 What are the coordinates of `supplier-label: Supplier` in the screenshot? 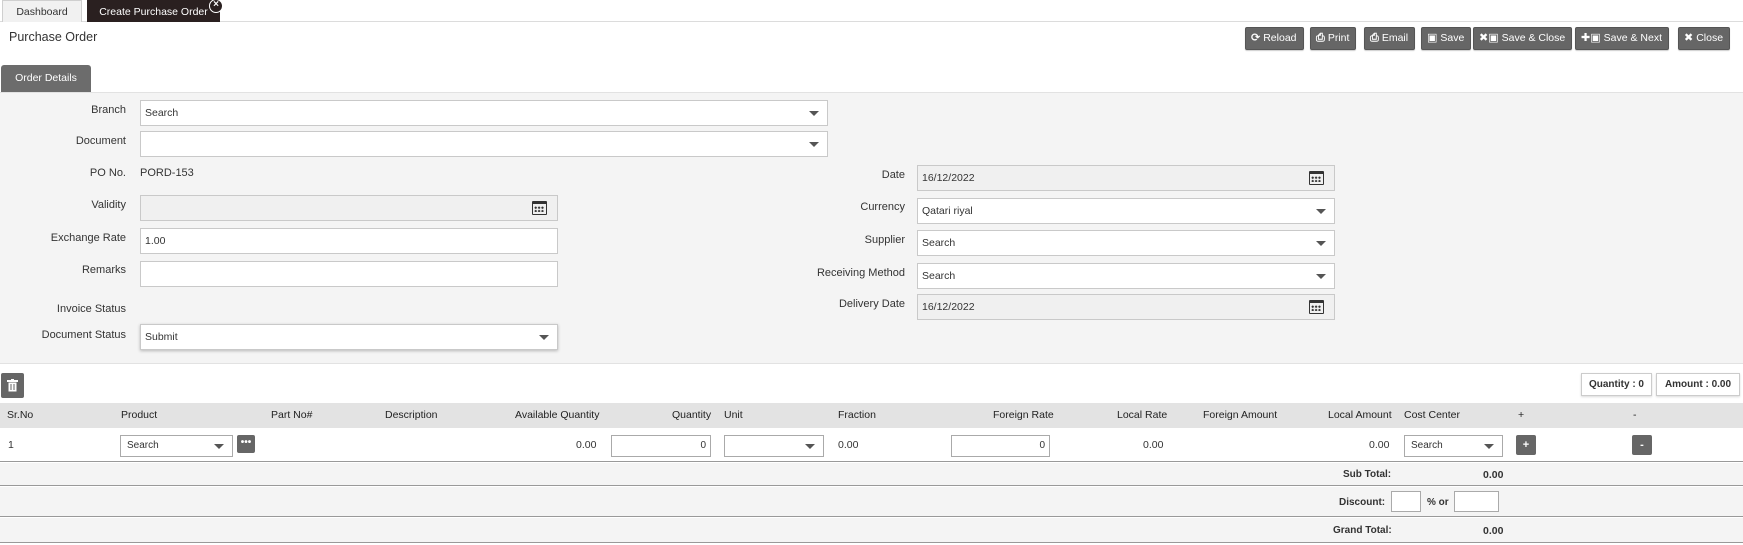 It's located at (884, 240).